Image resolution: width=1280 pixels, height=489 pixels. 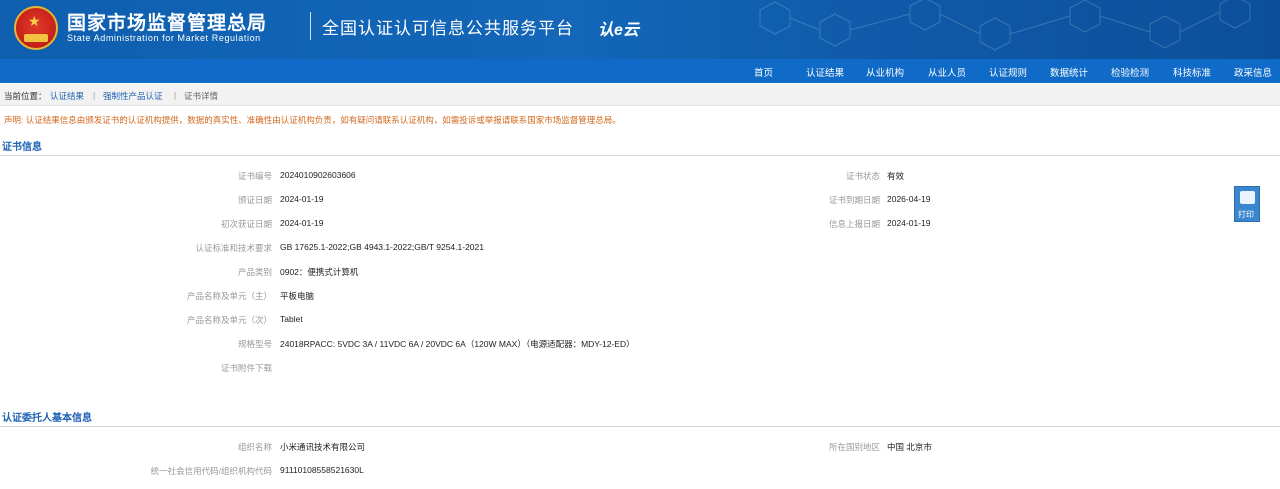 What do you see at coordinates (909, 199) in the screenshot?
I see `expiry-date-value: 2026-04-19` at bounding box center [909, 199].